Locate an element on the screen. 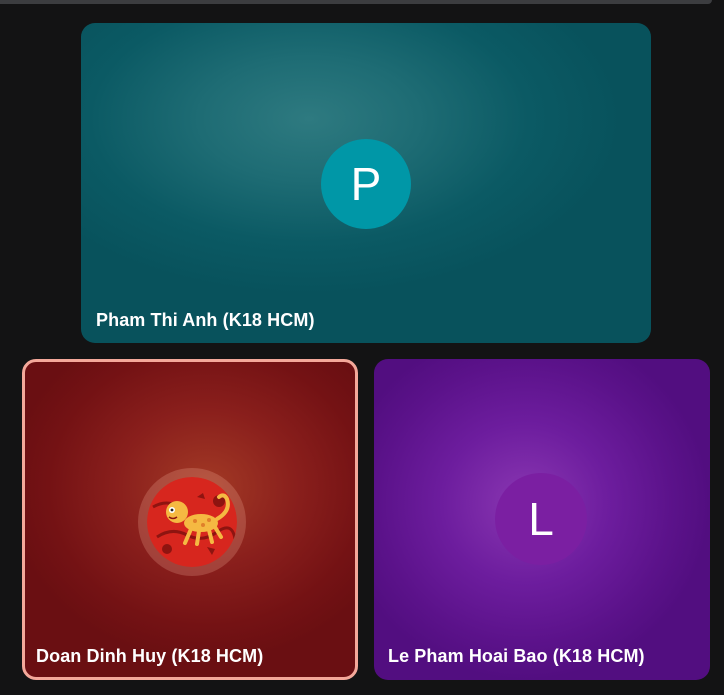 Image resolution: width=724 pixels, height=695 pixels. avatar-initial: L is located at coordinates (541, 519).